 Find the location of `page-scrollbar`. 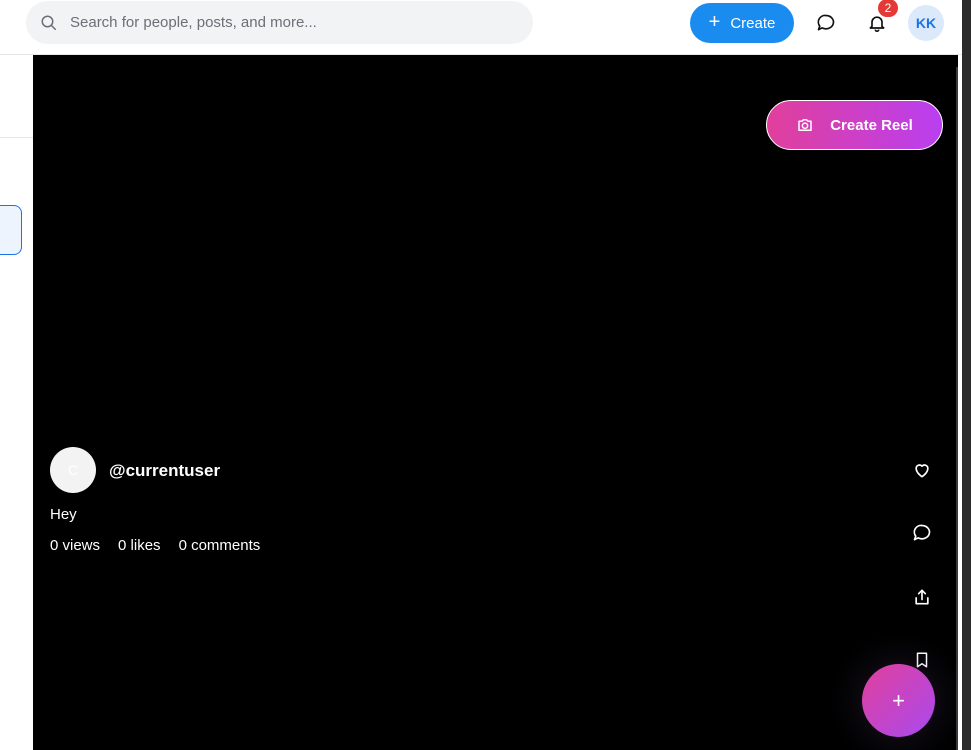

page-scrollbar is located at coordinates (966, 375).